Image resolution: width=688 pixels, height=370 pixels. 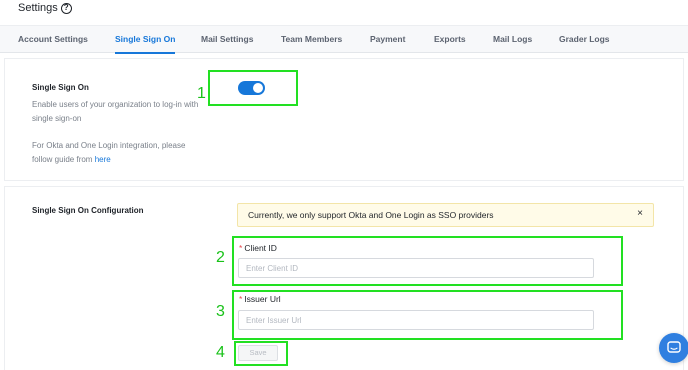 I want to click on tab-single-sign-on: Single Sign On, so click(x=145, y=40).